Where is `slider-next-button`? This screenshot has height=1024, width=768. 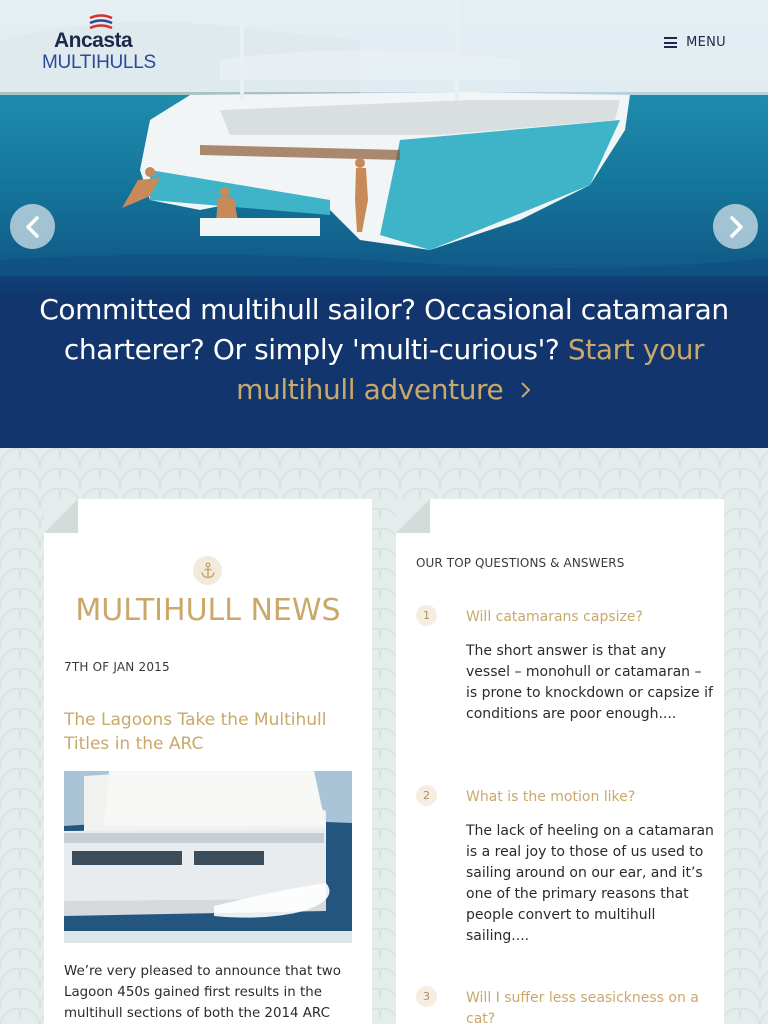 slider-next-button is located at coordinates (735, 226).